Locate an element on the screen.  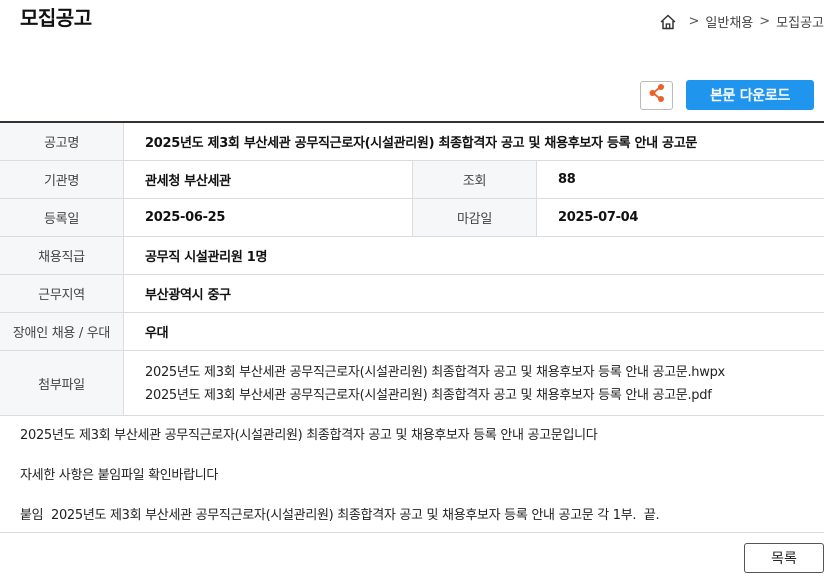
org-value: 관세청 부산세관 is located at coordinates (268, 179).